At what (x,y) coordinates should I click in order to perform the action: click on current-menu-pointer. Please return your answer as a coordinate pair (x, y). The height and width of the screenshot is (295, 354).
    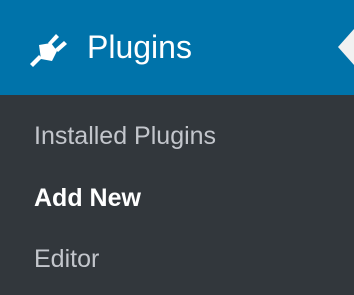
    Looking at the image, I should click on (346, 47).